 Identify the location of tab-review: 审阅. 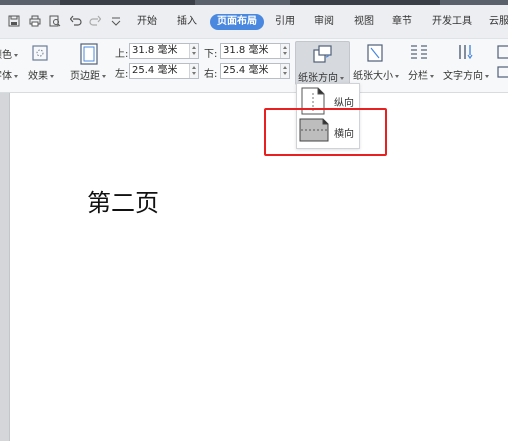
(324, 22).